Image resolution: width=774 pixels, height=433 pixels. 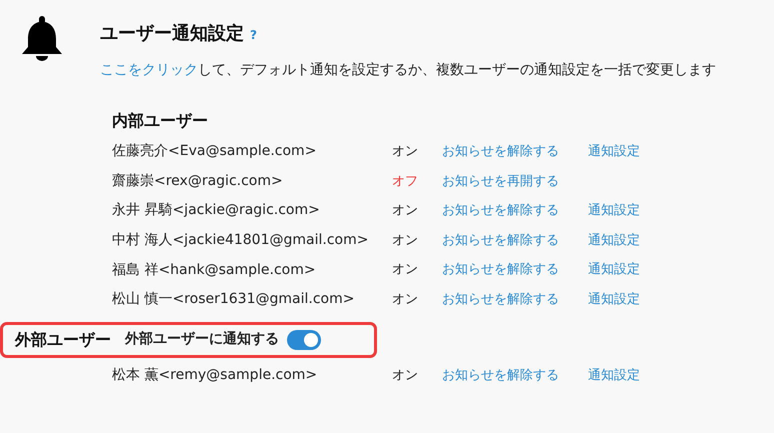 I want to click on user-name: 福島 祥<hank@sample.com>, so click(x=214, y=270).